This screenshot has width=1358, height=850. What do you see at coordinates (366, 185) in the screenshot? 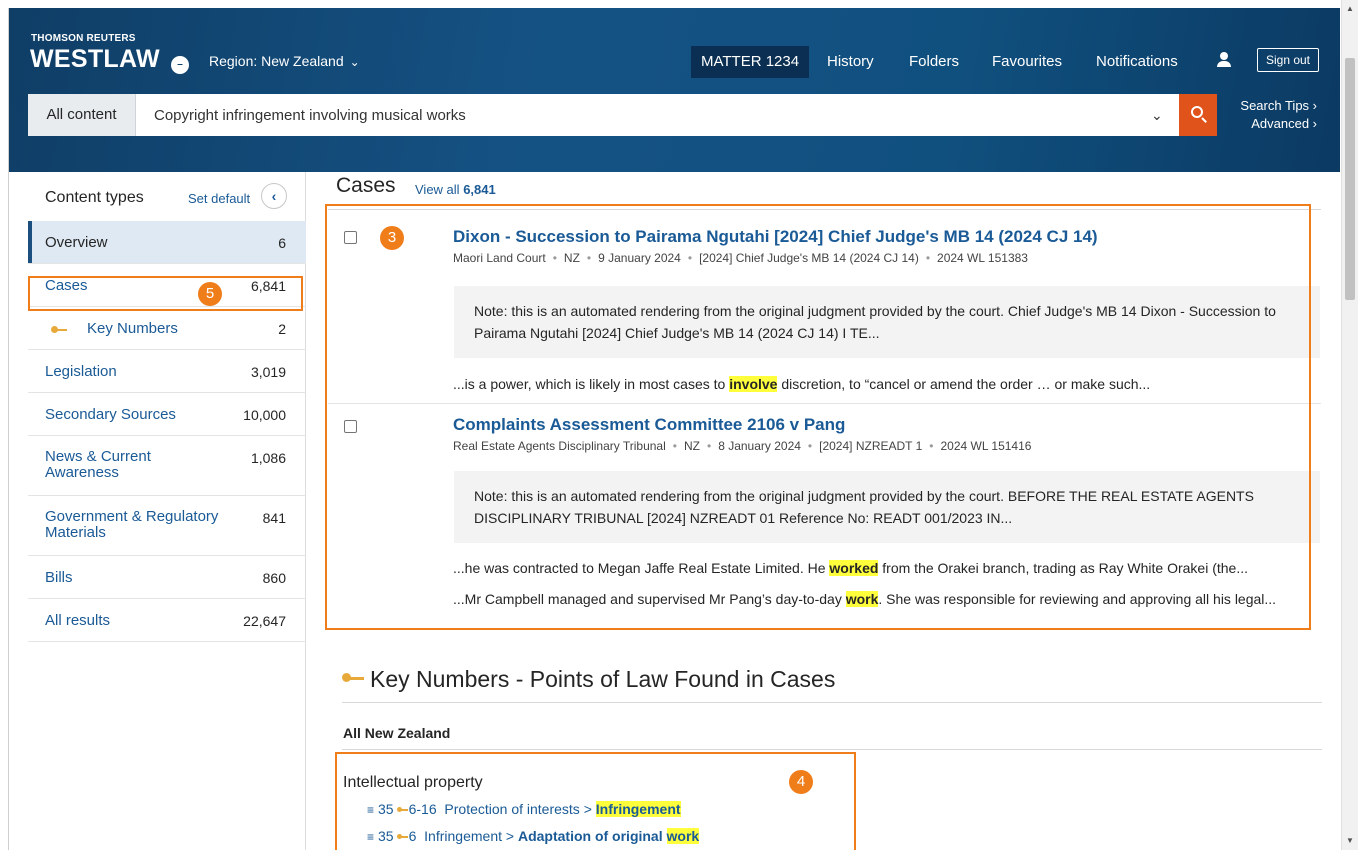
I see `cases-section-title: Cases` at bounding box center [366, 185].